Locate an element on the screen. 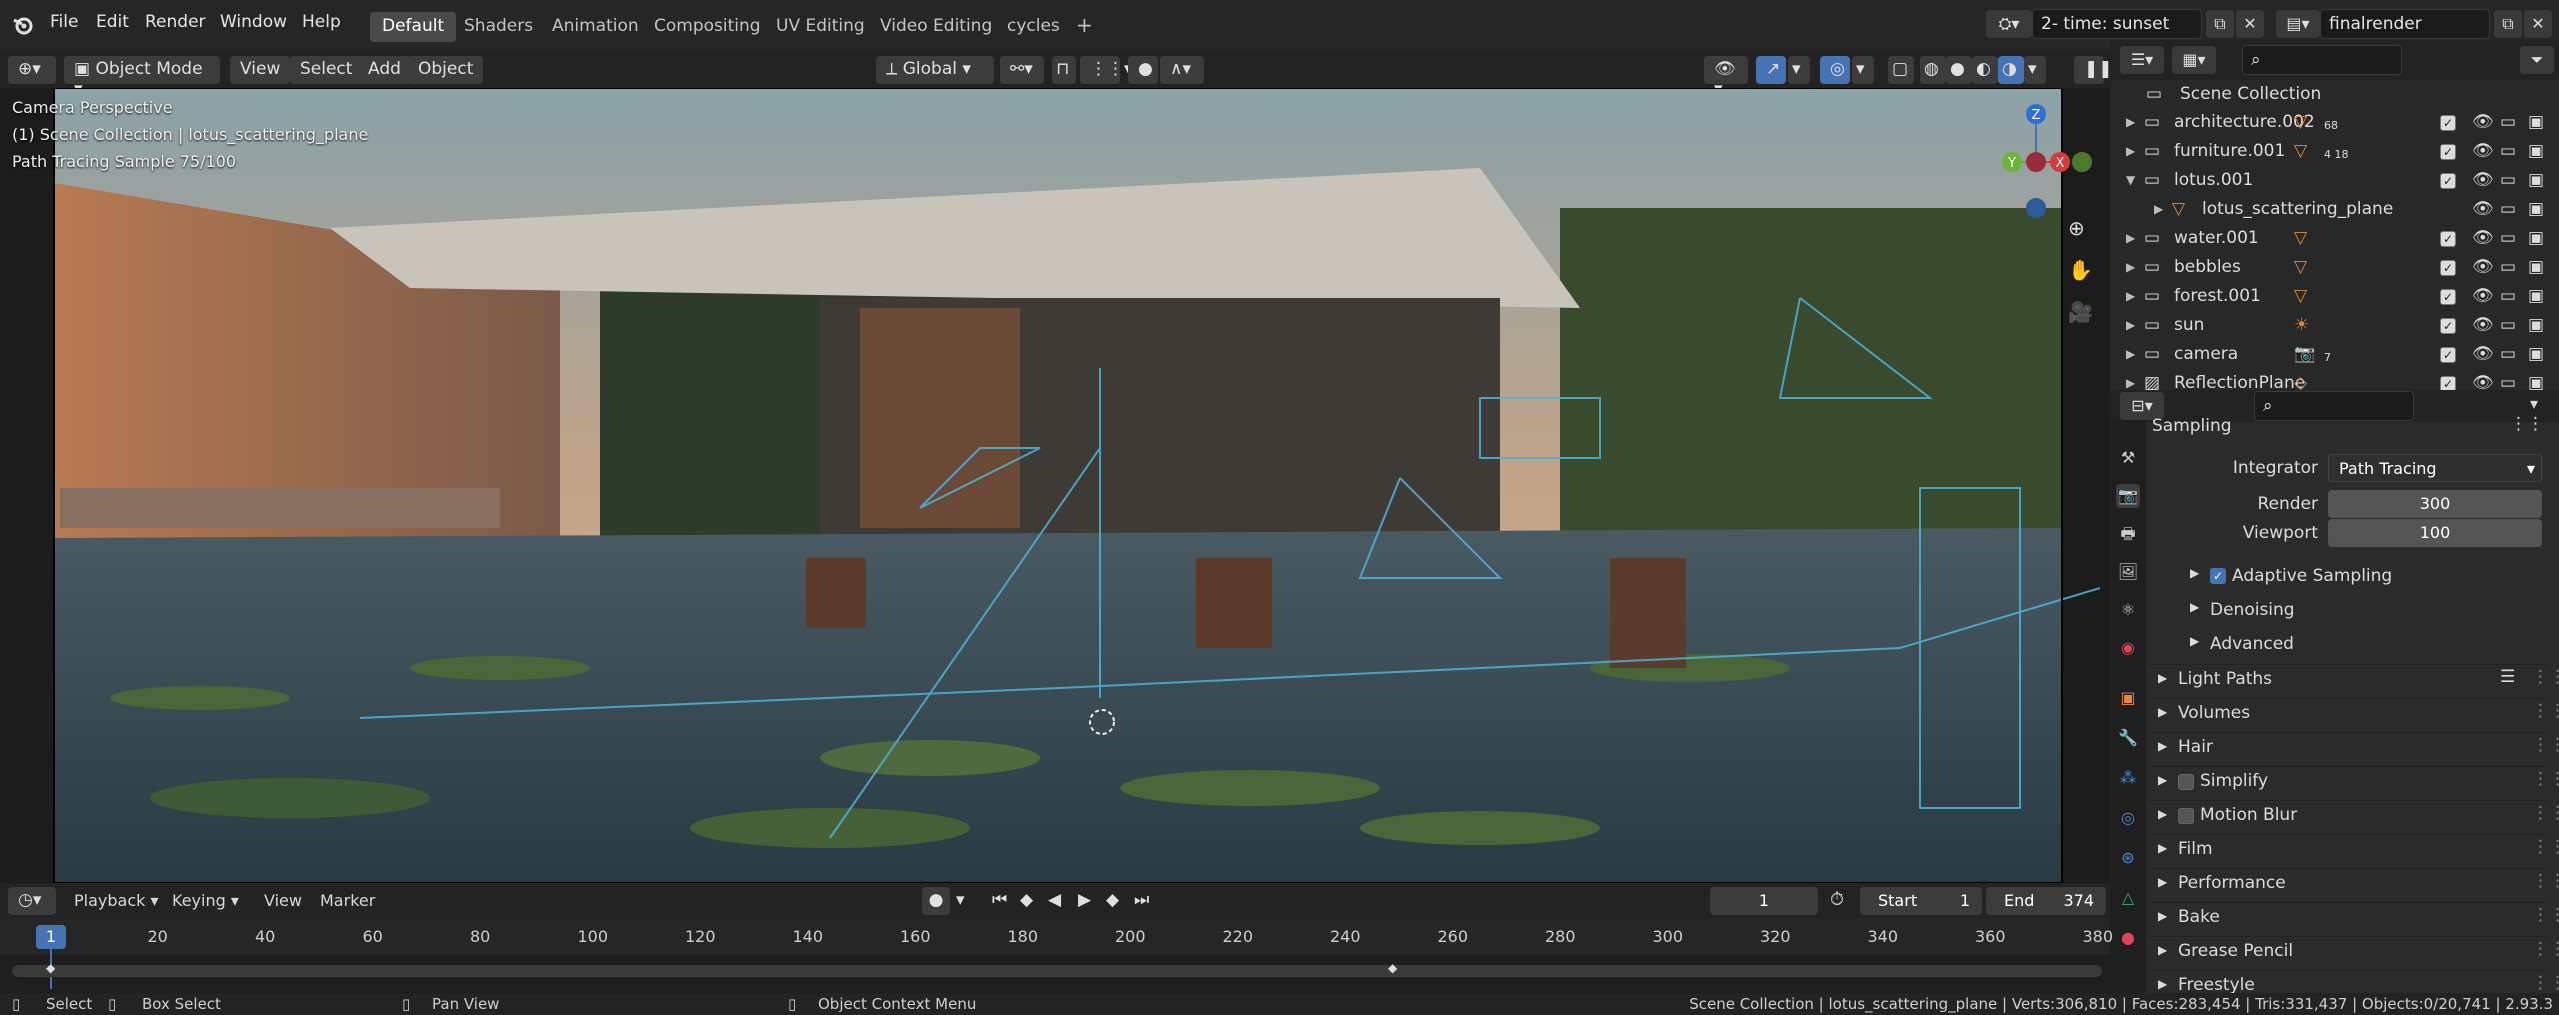  sampling-panel-header: Sampling ⋮⋮ is located at coordinates (2348, 433).